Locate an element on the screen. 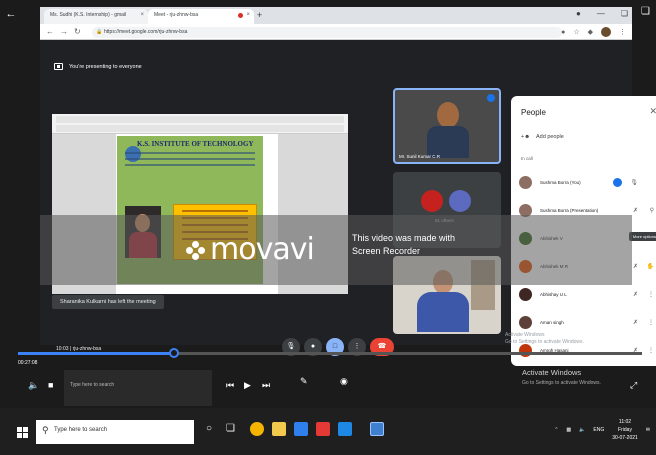  tooltip: More options is located at coordinates (642, 236).